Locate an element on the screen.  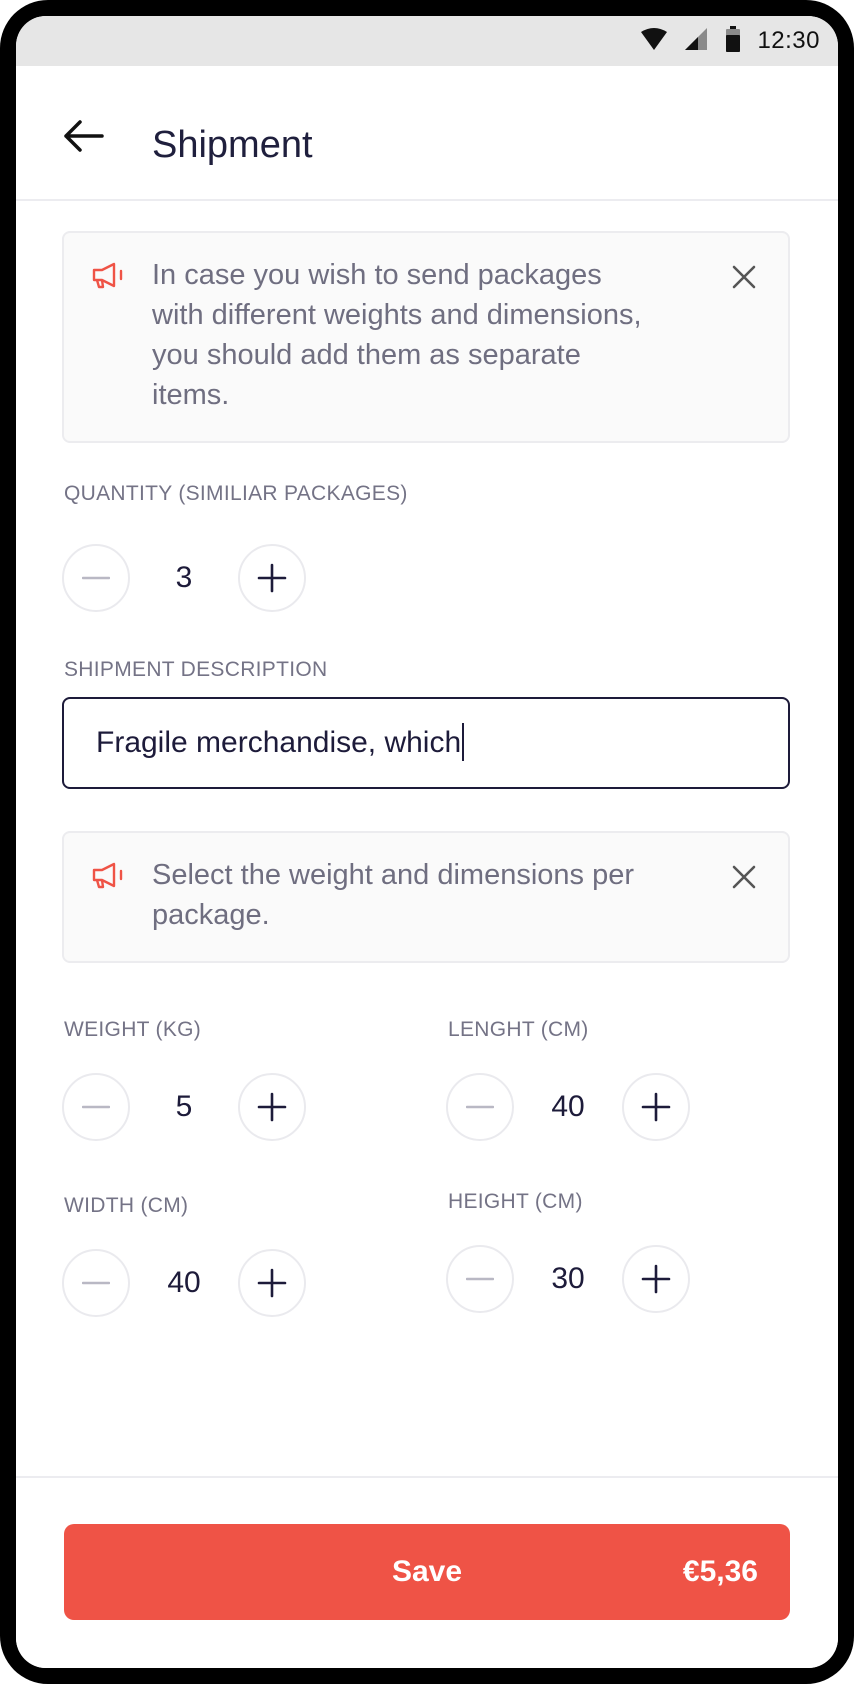
description-label: SHIPMENT DESCRIPTION is located at coordinates (196, 669).